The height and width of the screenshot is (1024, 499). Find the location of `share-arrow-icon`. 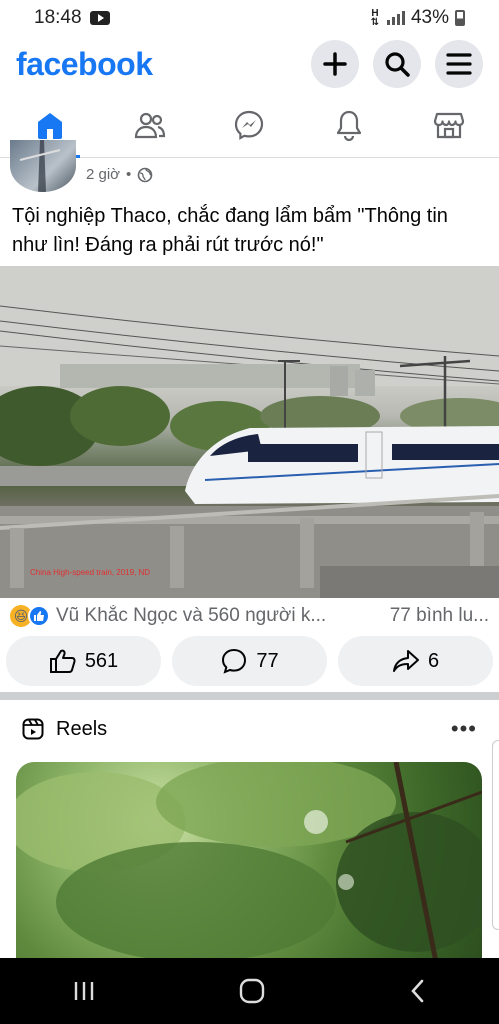

share-arrow-icon is located at coordinates (405, 661).